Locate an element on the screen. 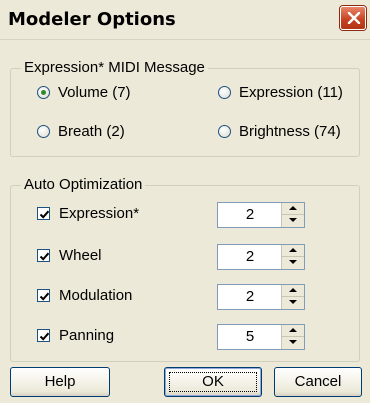  checkbox-panning: Panning is located at coordinates (75, 335).